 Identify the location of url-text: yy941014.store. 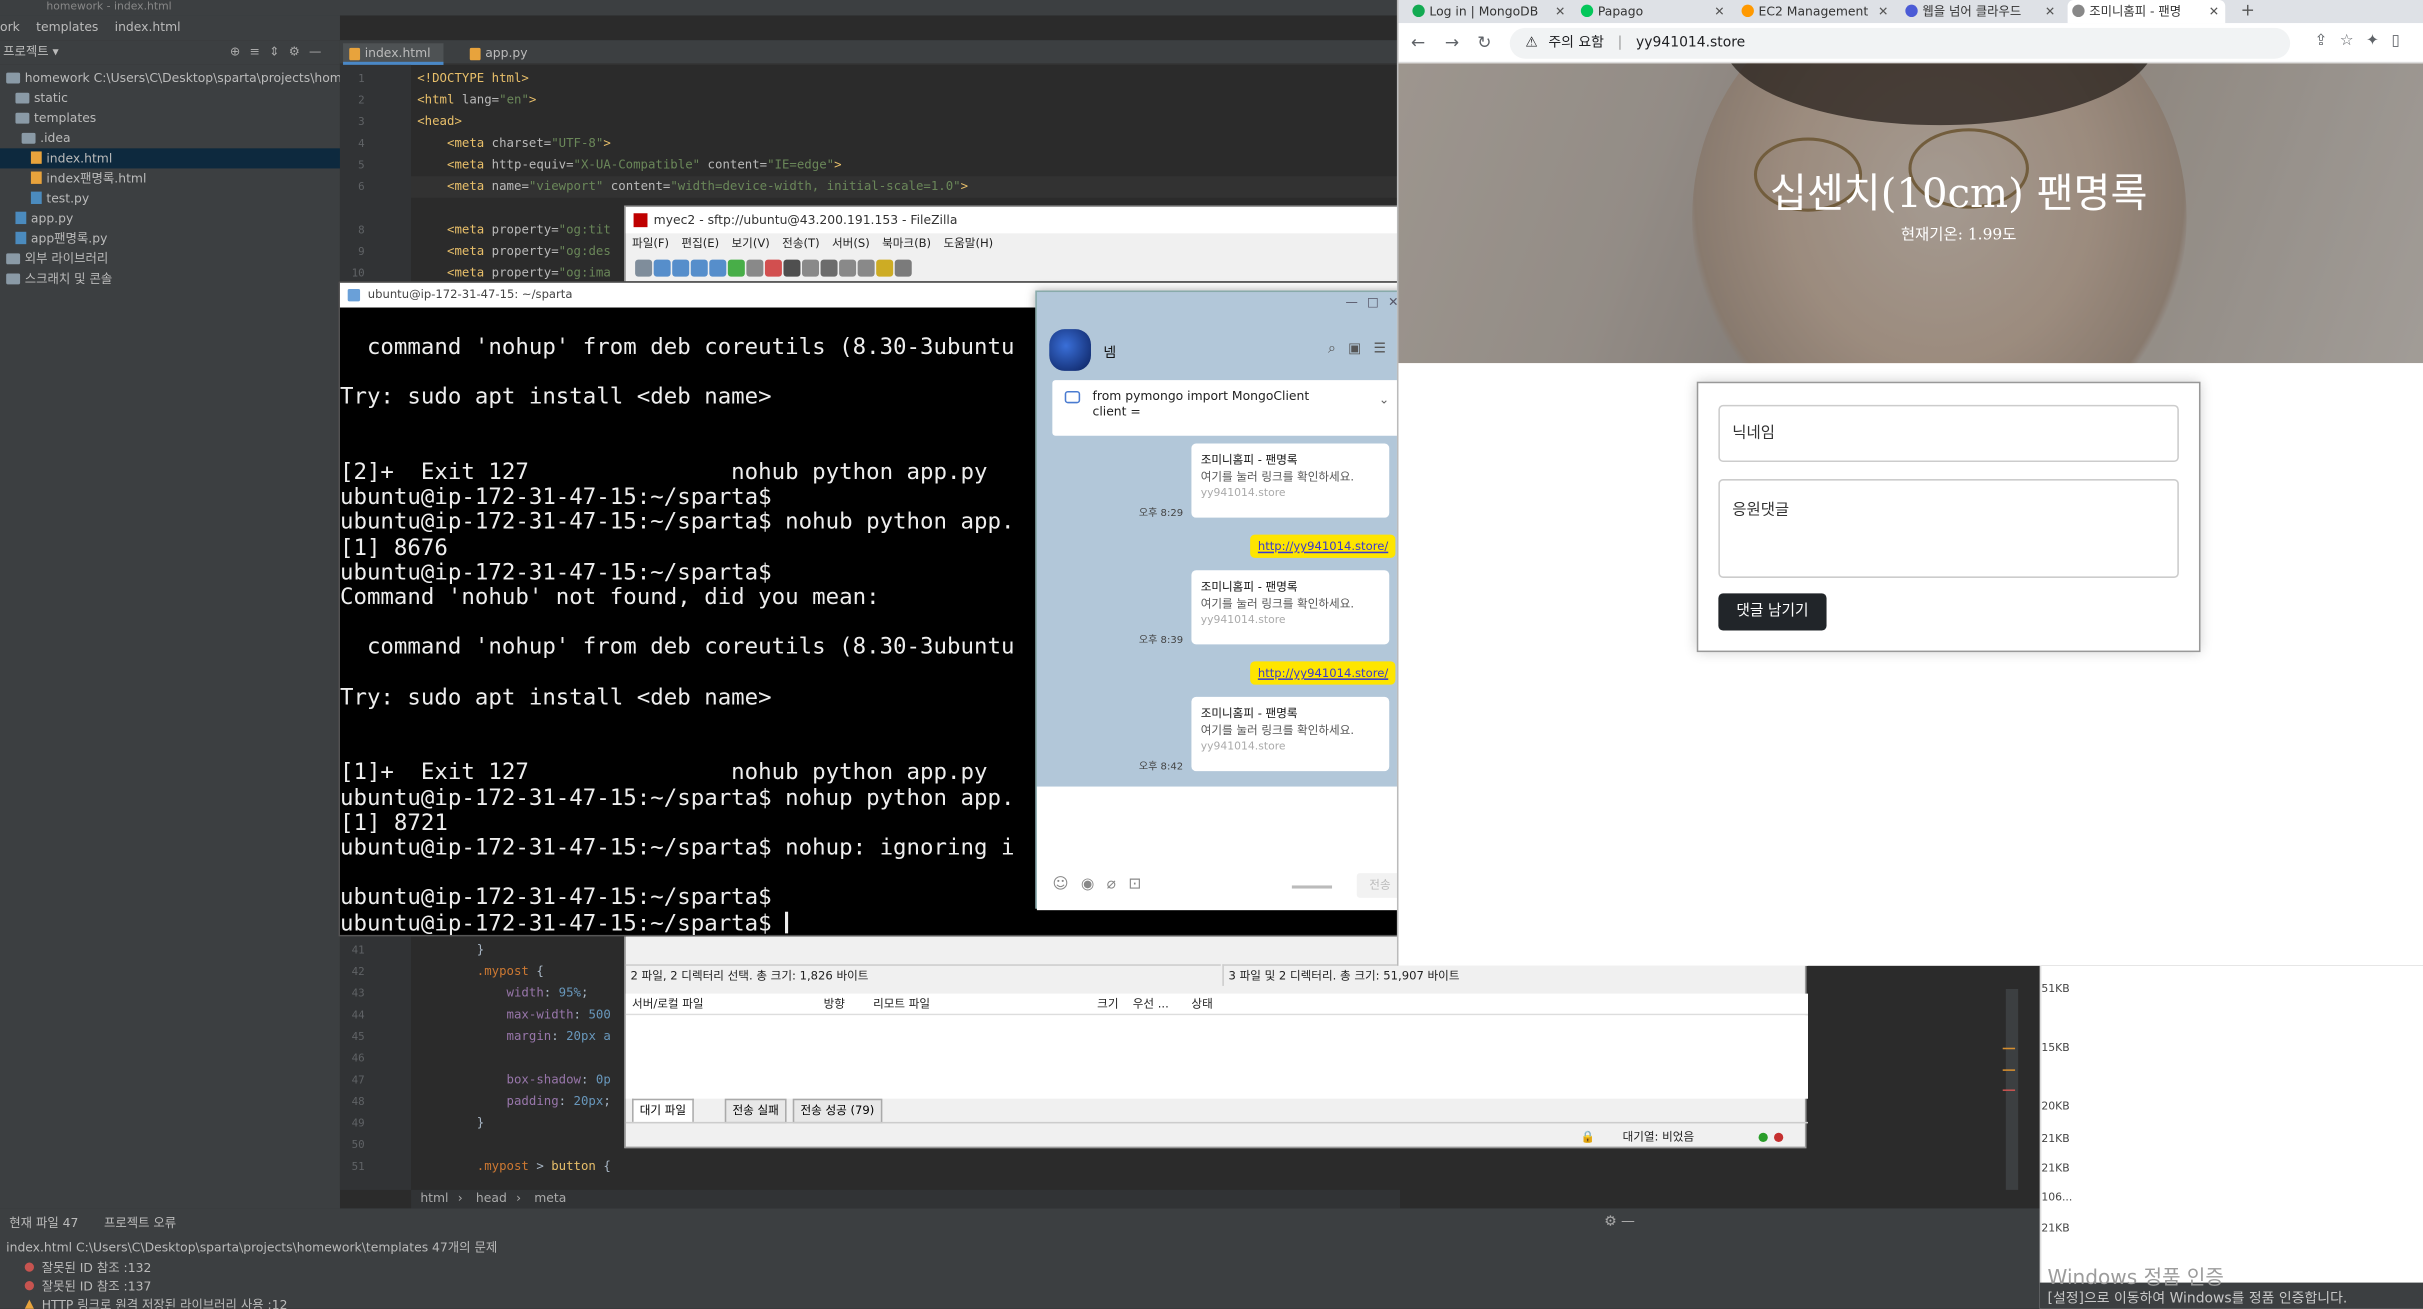
(1690, 43).